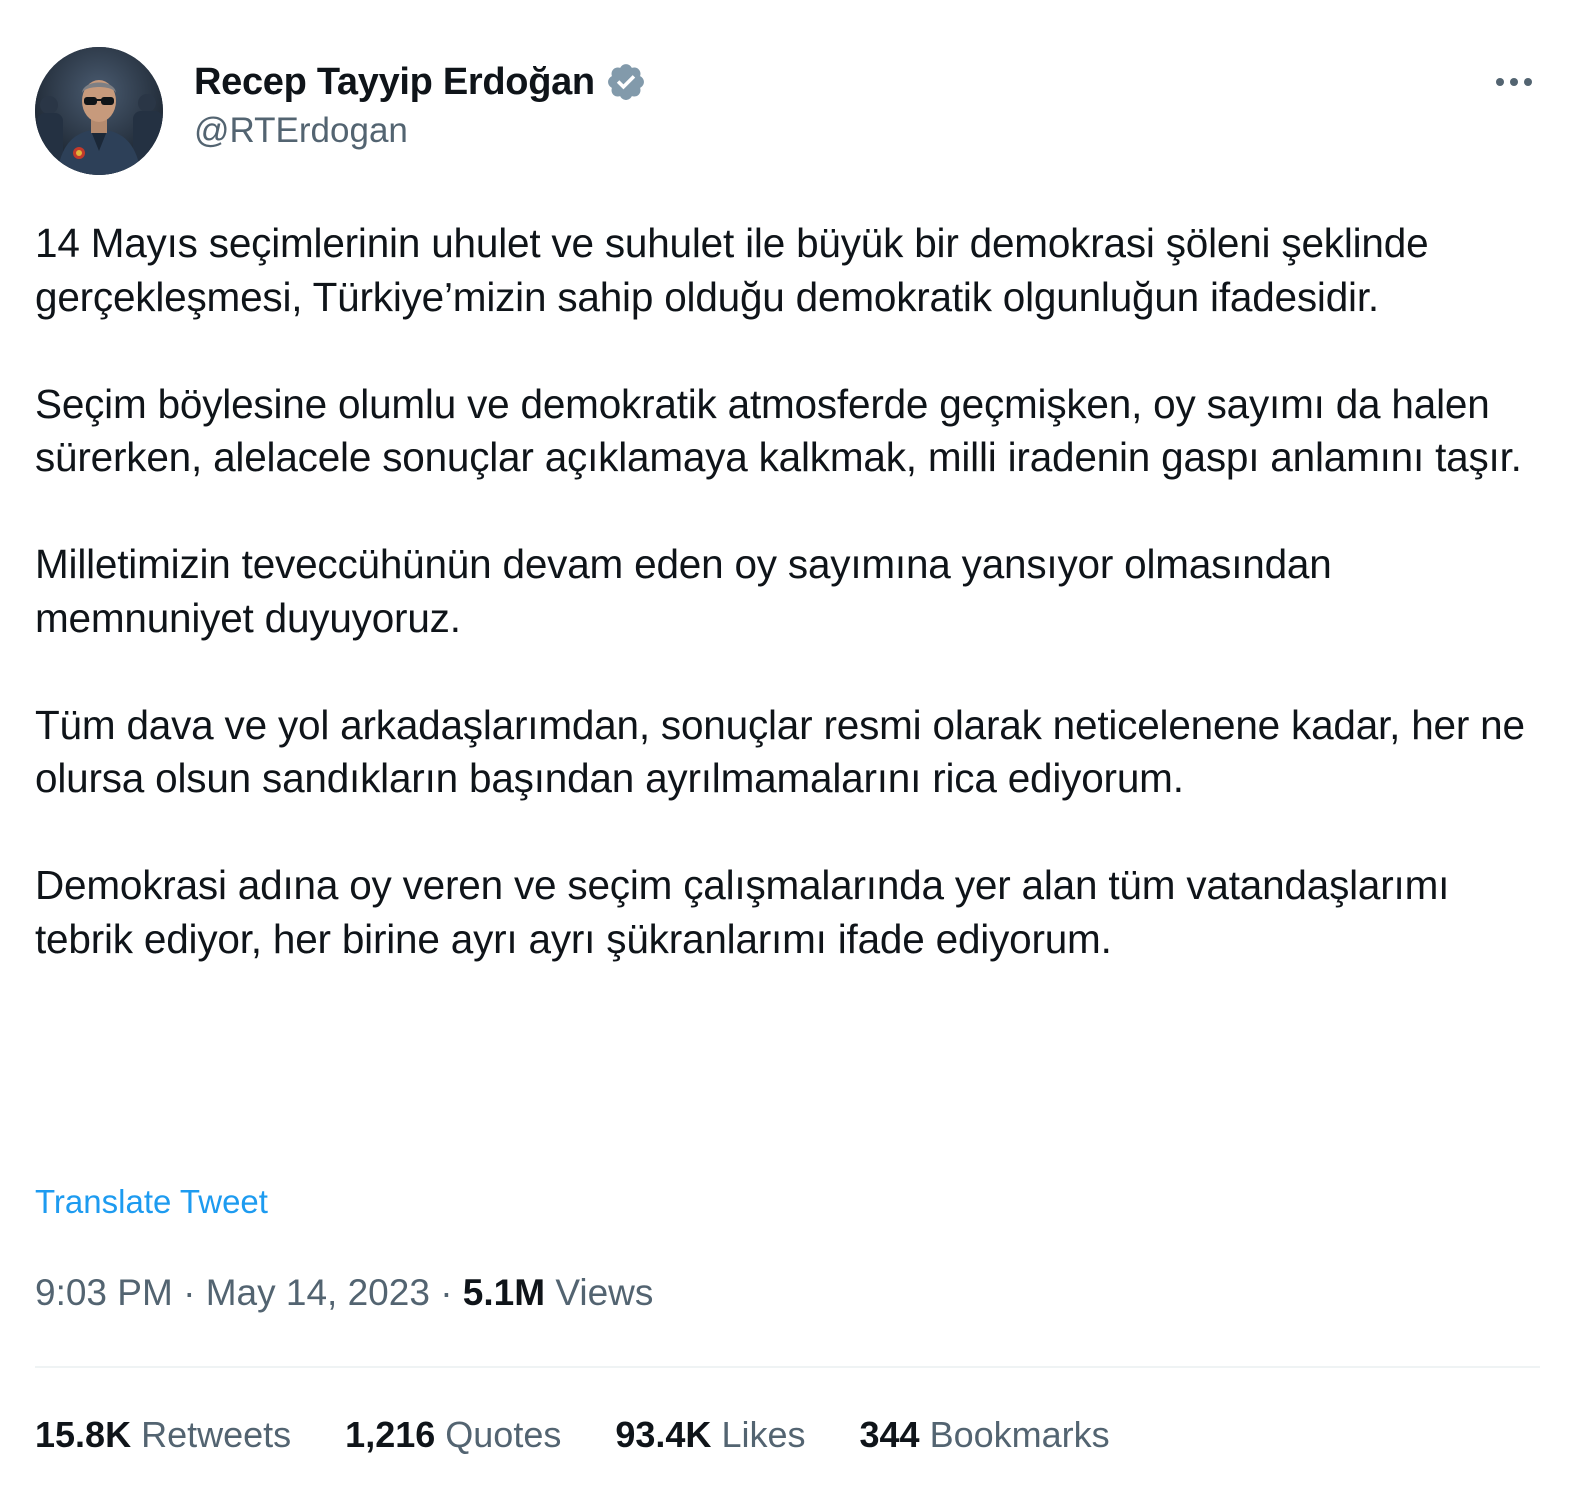  Describe the element at coordinates (763, 1434) in the screenshot. I see `likes-label: Likes` at that location.